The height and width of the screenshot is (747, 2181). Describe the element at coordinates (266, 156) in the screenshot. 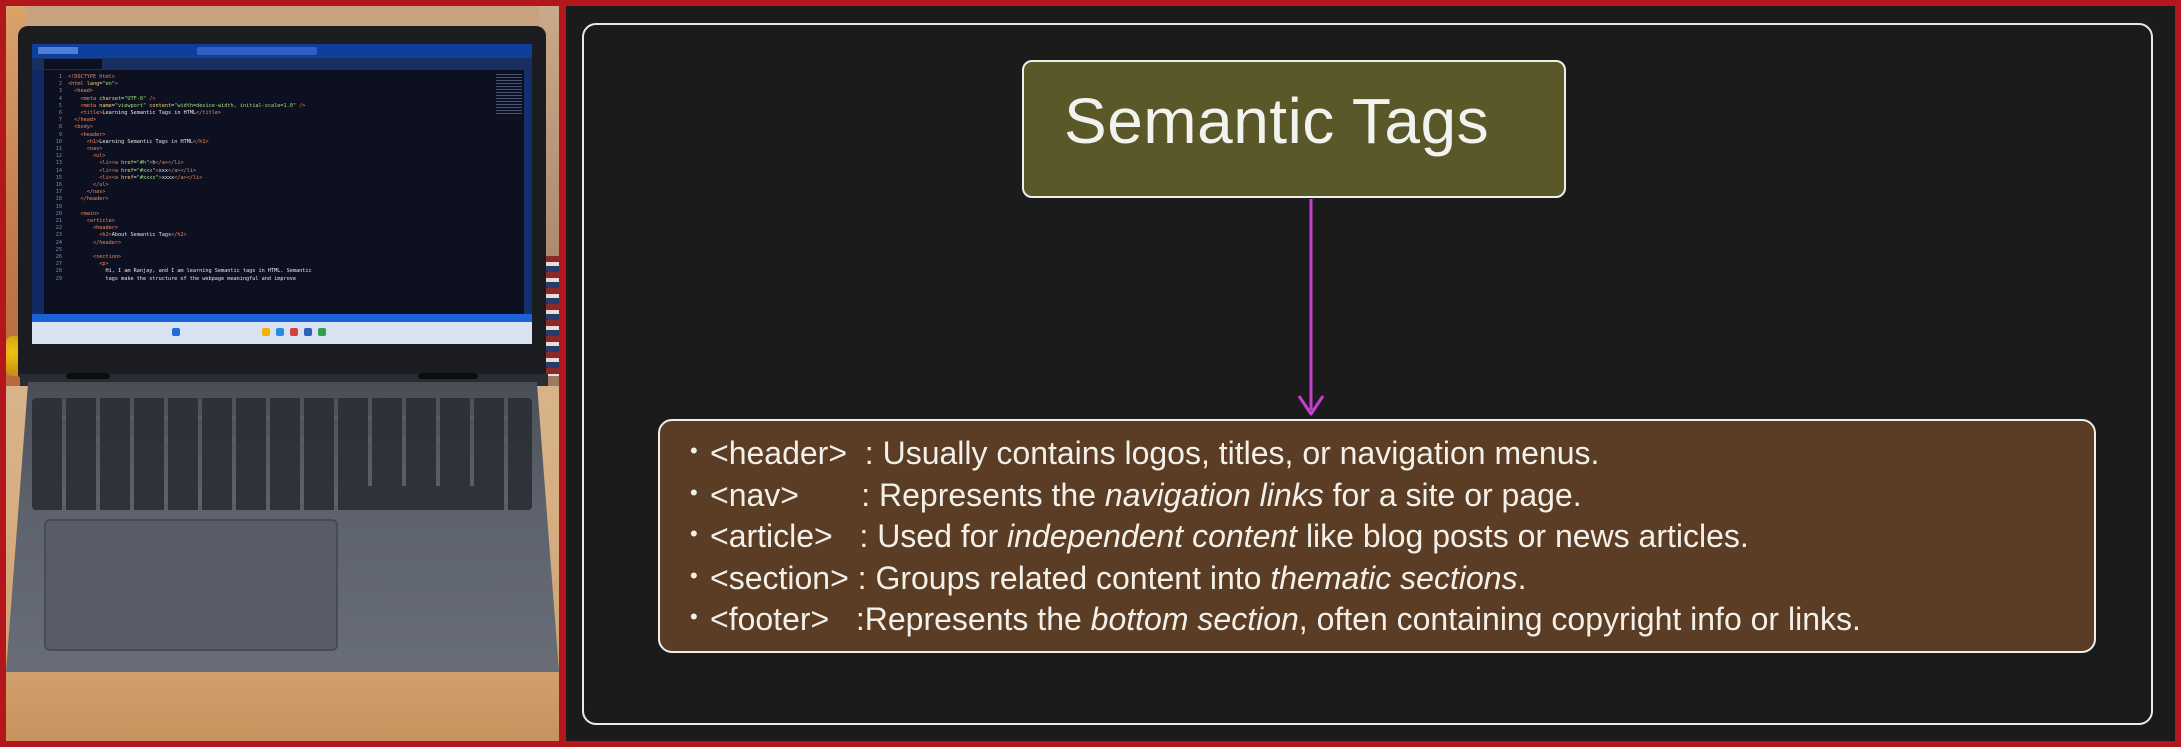

I see `code-line: 12 <ul>` at that location.